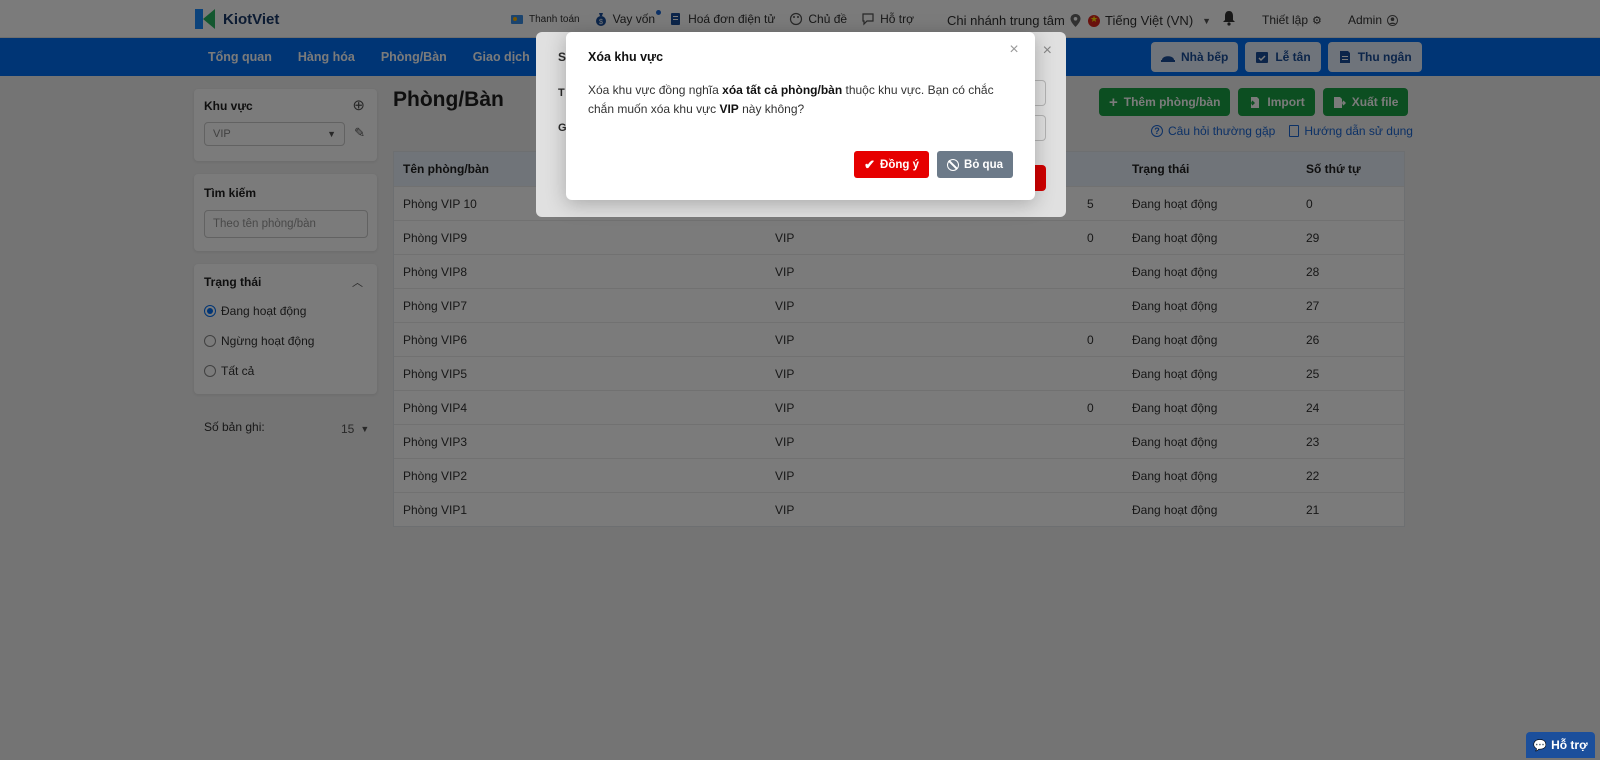 The width and height of the screenshot is (1600, 760). Describe the element at coordinates (983, 164) in the screenshot. I see `cancel-label: Bỏ qua` at that location.